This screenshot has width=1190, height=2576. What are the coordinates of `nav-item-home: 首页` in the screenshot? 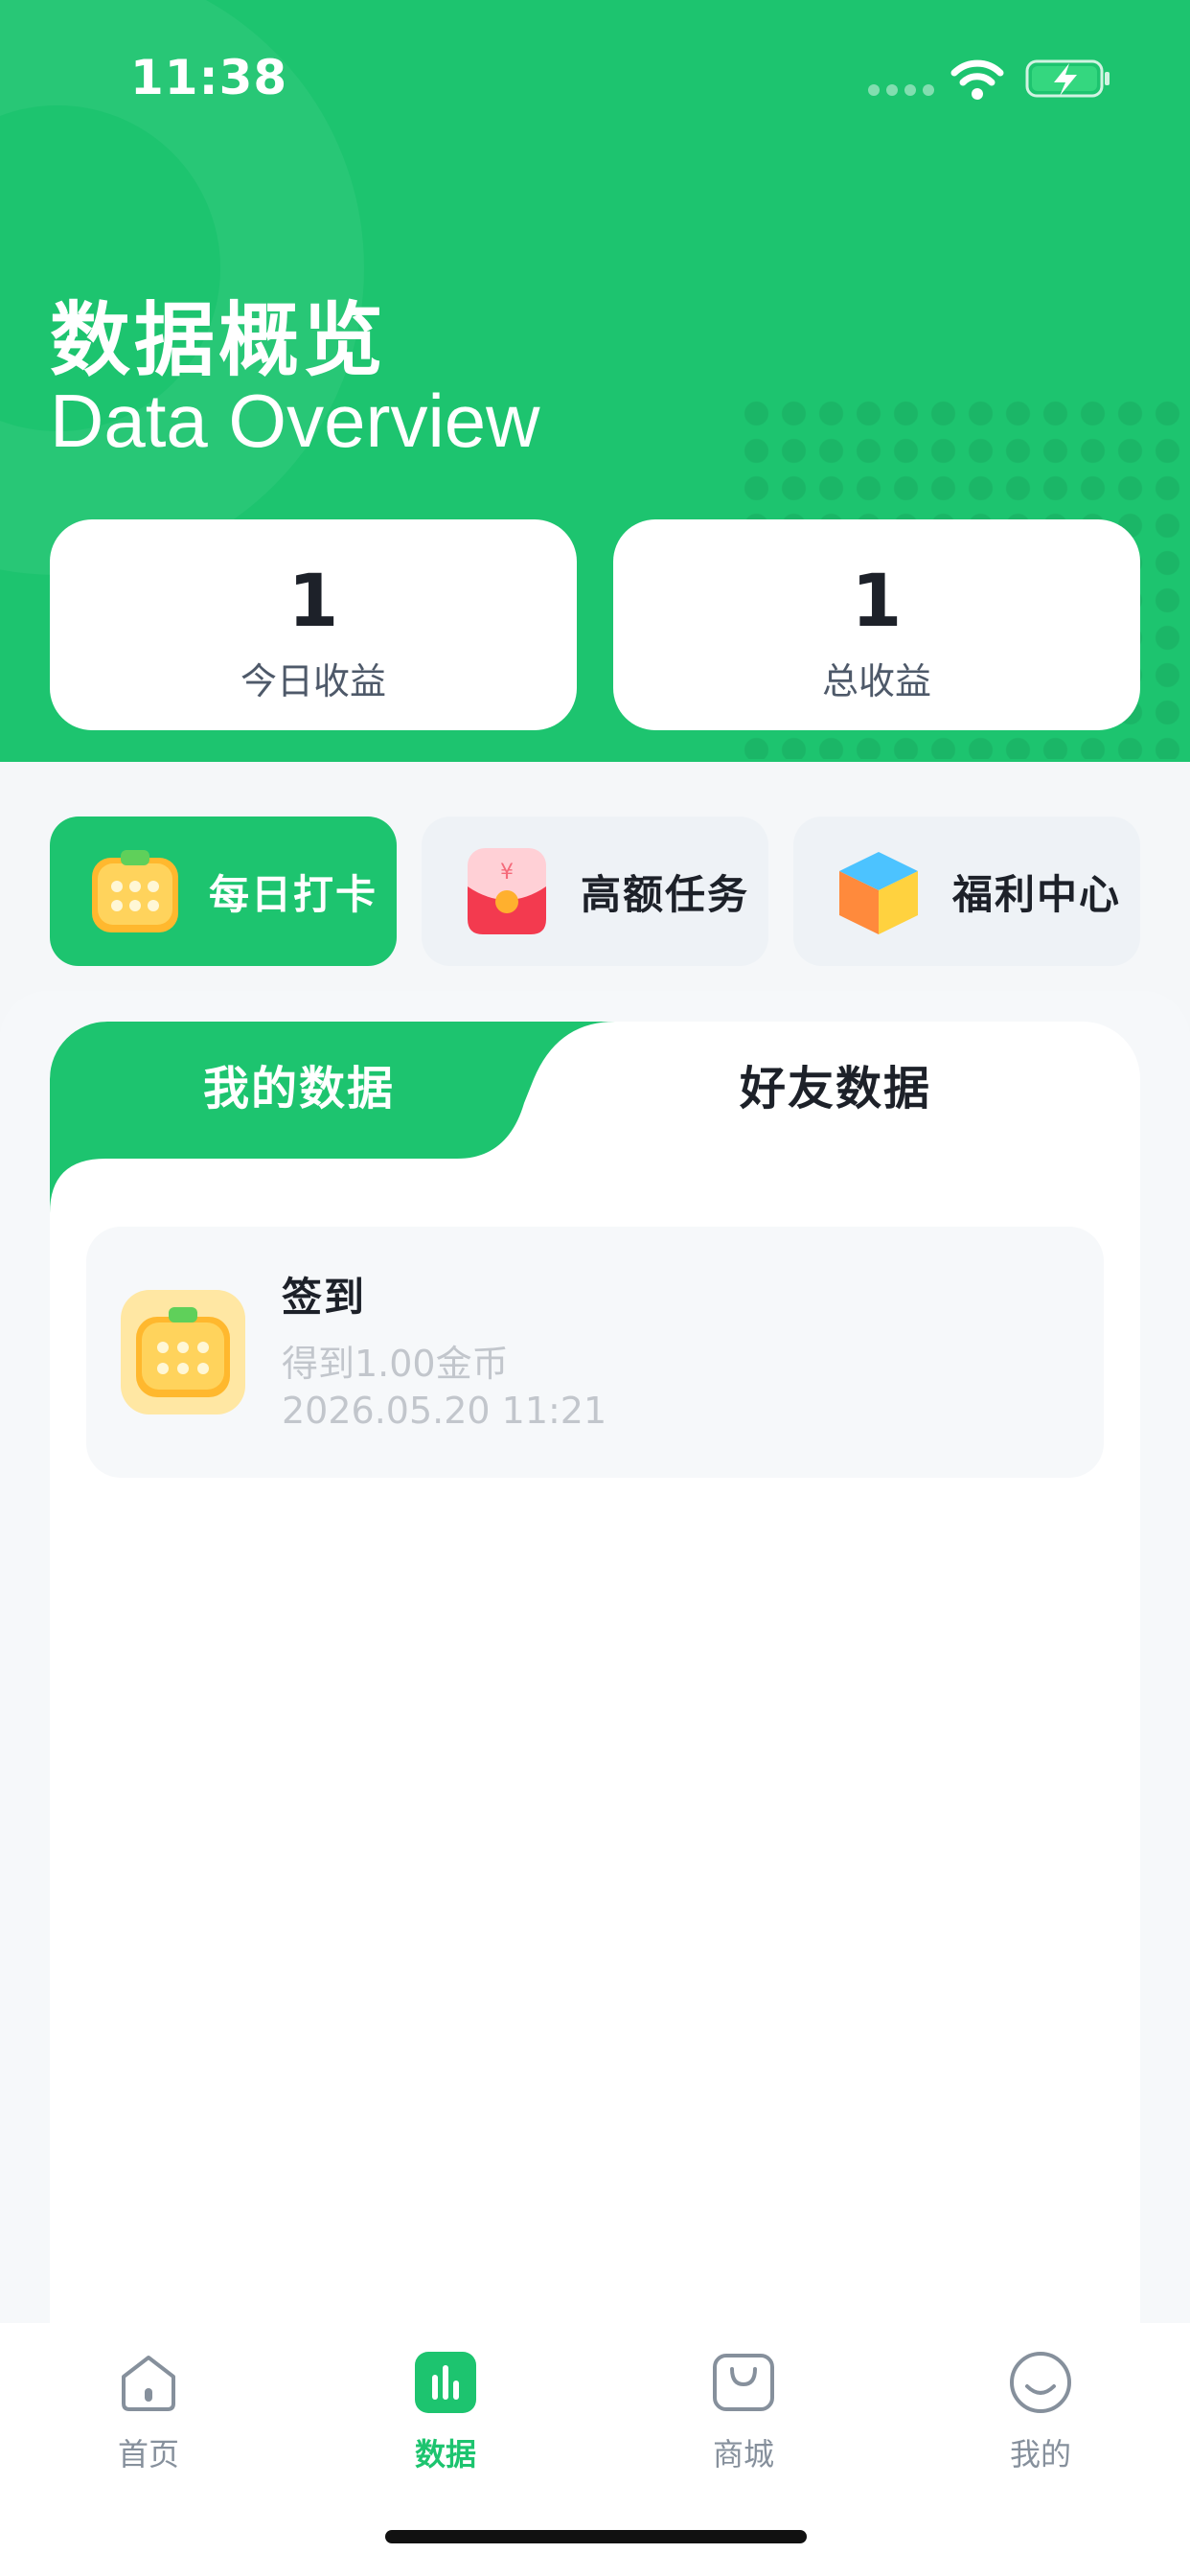 It's located at (148, 2411).